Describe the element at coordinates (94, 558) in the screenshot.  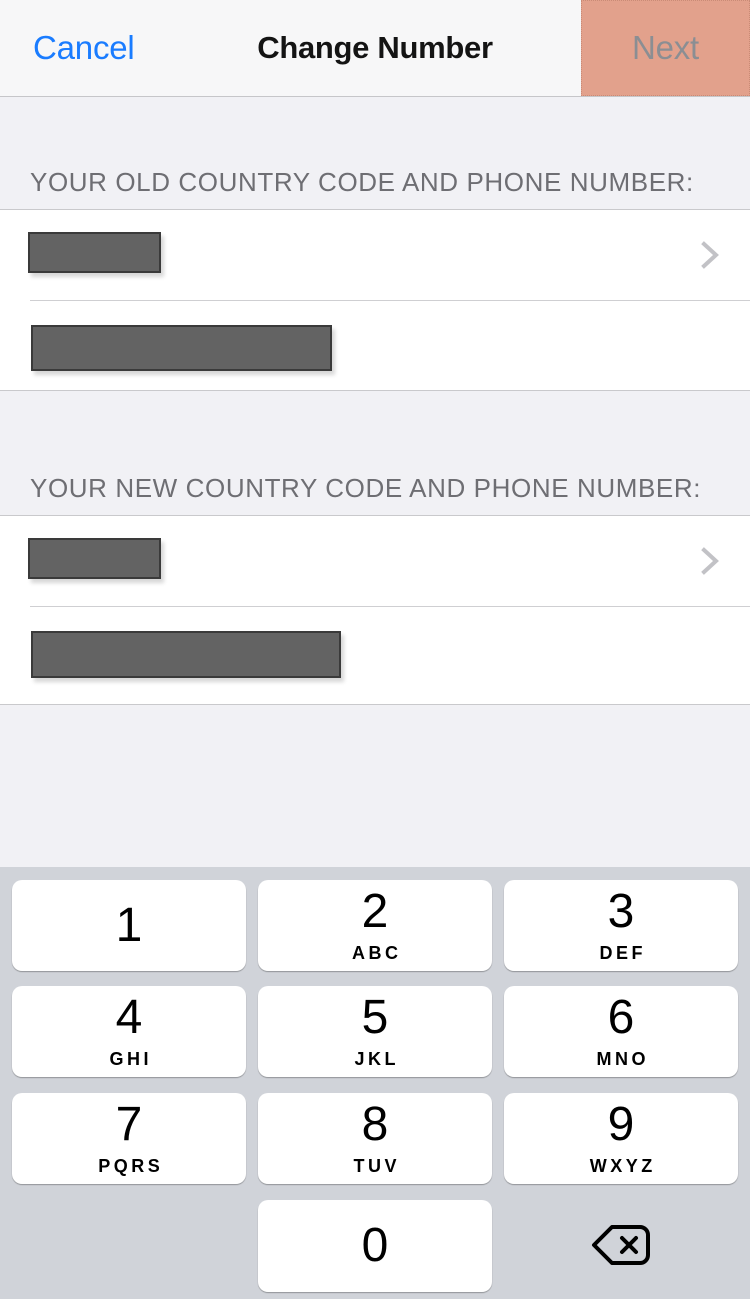
I see `new-country-code-value-redacted` at that location.